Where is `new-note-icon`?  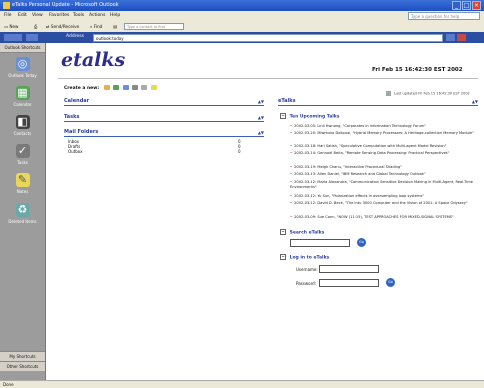 new-note-icon is located at coordinates (153, 87).